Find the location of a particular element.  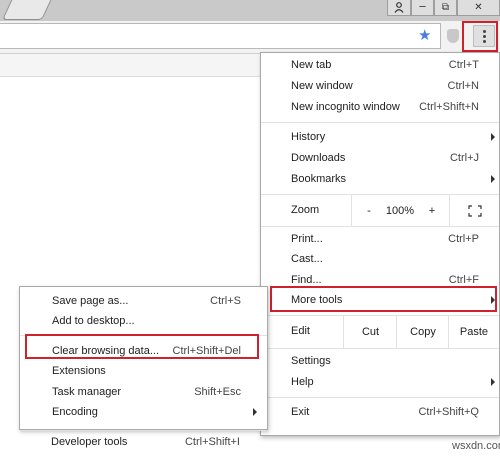

zoom-out-button: - is located at coordinates (368, 210).